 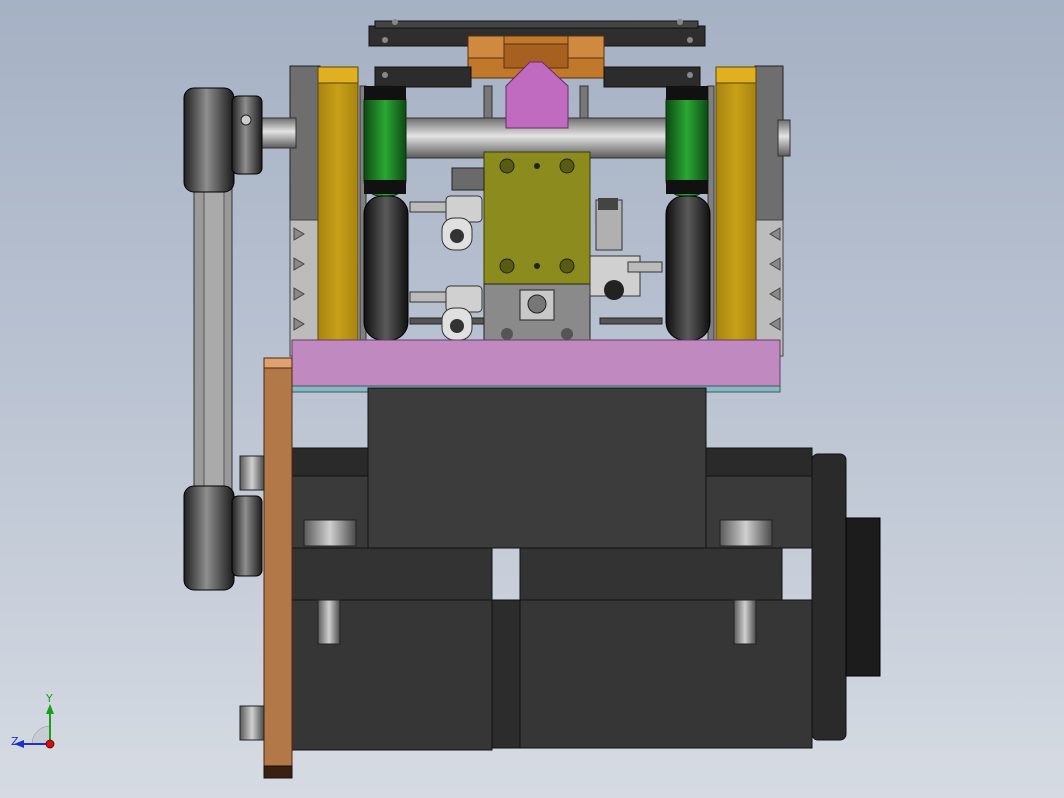 I want to click on dark-wheel-left, so click(x=386, y=268).